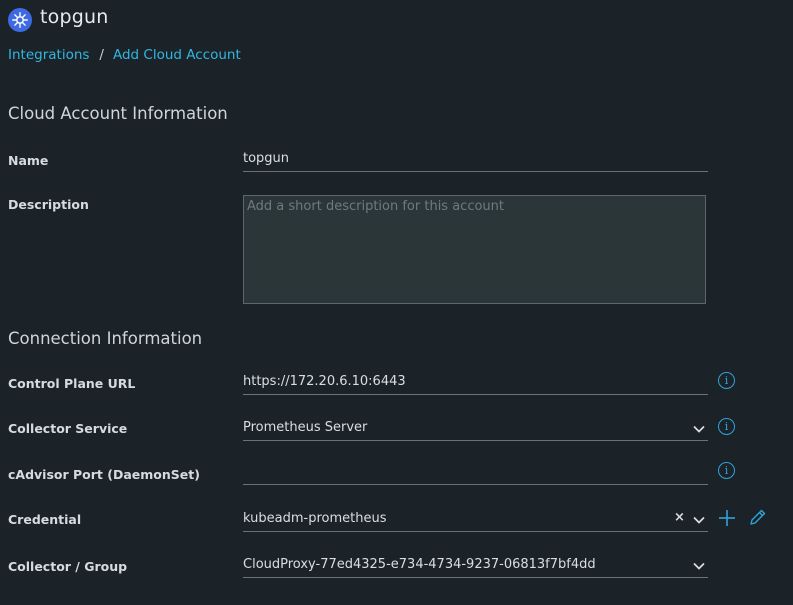 The image size is (793, 605). What do you see at coordinates (475, 521) in the screenshot?
I see `credential-select: kubeadm-prometheus` at bounding box center [475, 521].